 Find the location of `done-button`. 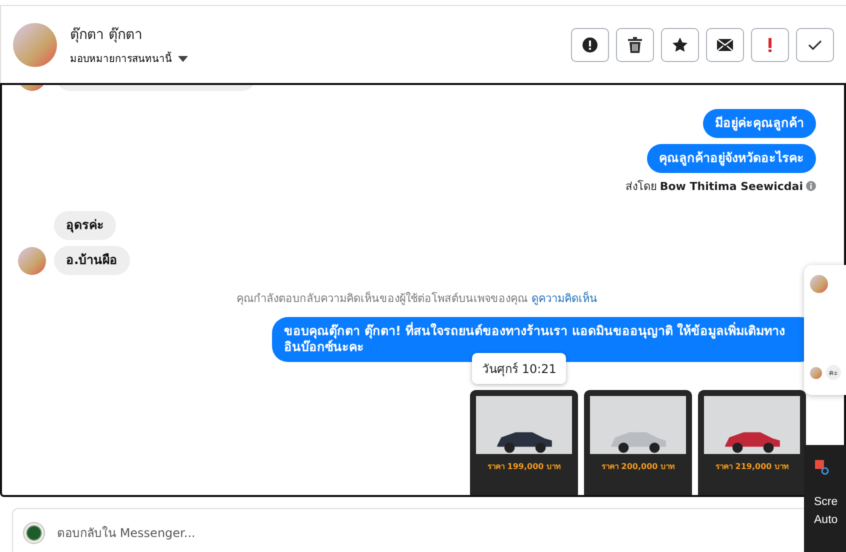

done-button is located at coordinates (815, 45).